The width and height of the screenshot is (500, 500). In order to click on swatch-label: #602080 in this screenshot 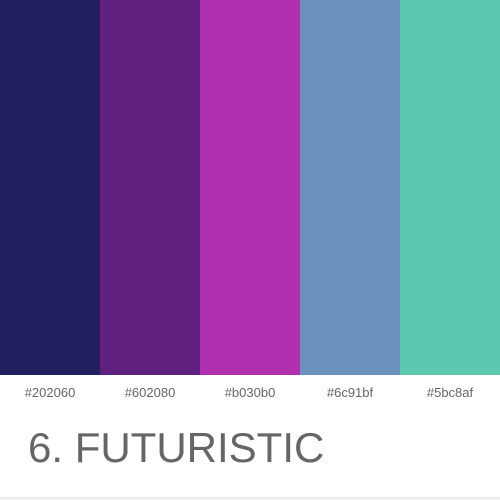, I will do `click(150, 392)`.